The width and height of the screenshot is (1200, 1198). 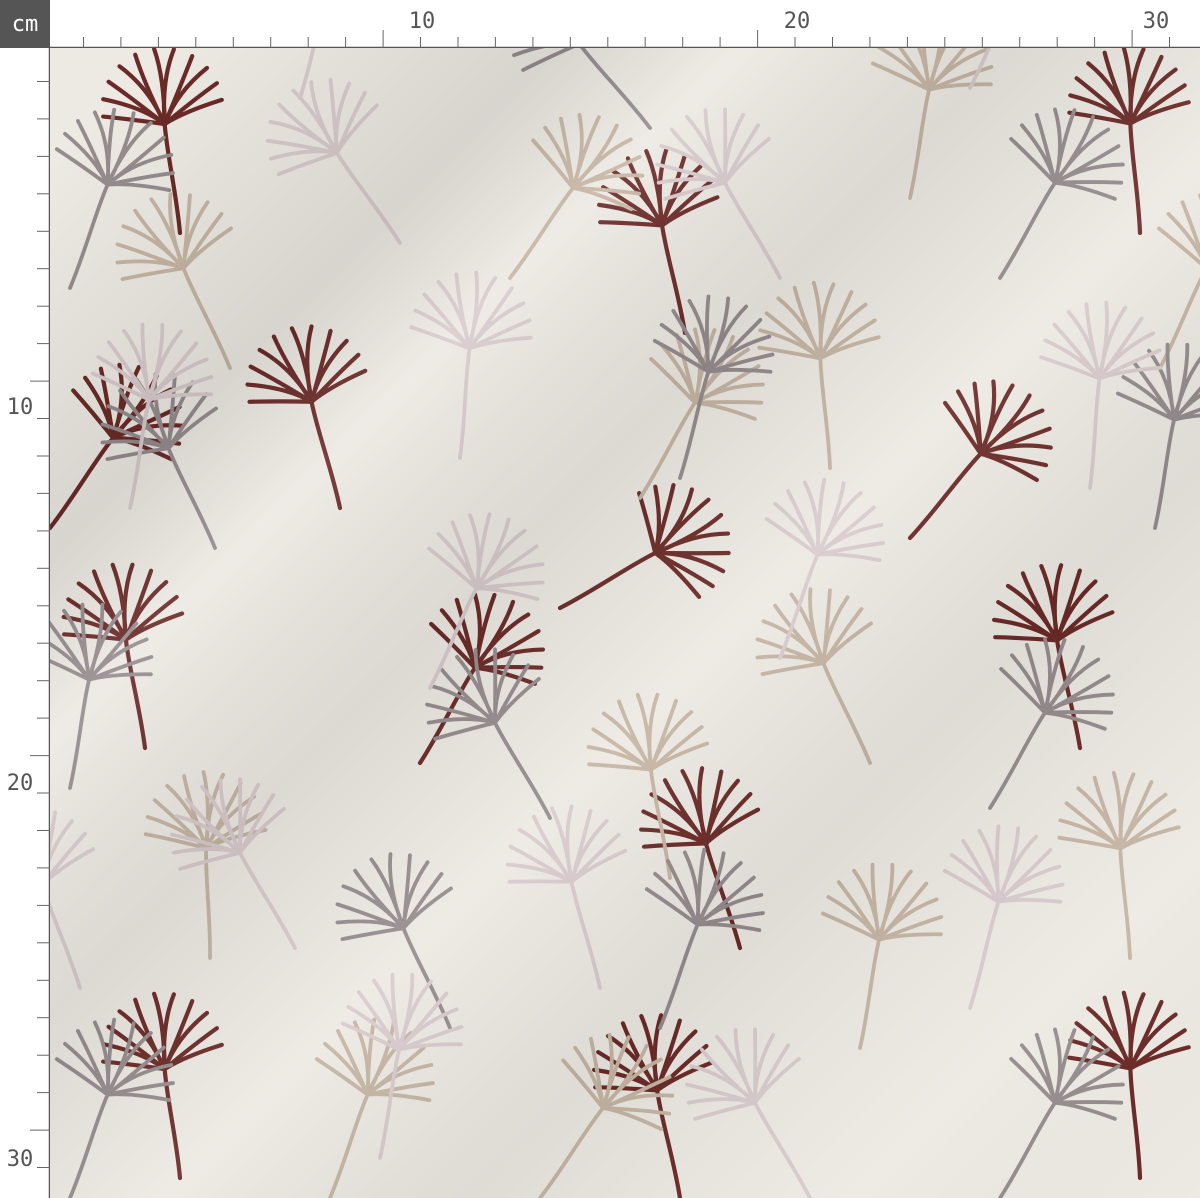 What do you see at coordinates (1156, 21) in the screenshot?
I see `top-ruler-label-30: 30` at bounding box center [1156, 21].